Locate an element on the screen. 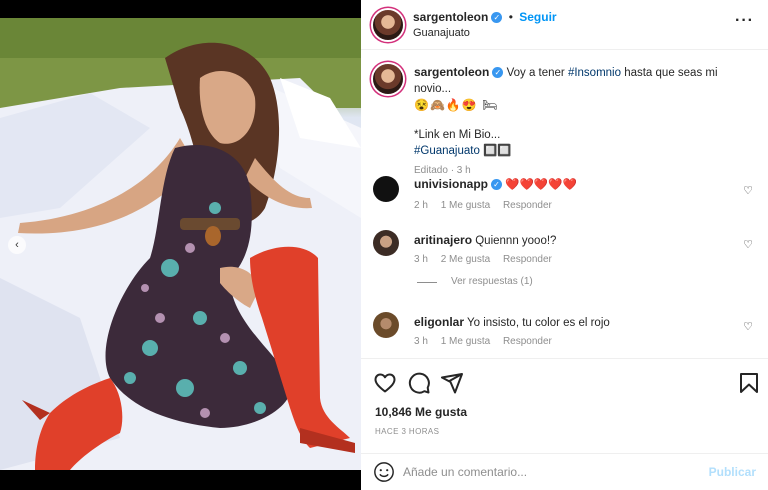 This screenshot has width=768, height=490. comment-text: univisionapp ✓ ❤️❤️❤️❤️❤️ is located at coordinates (579, 184).